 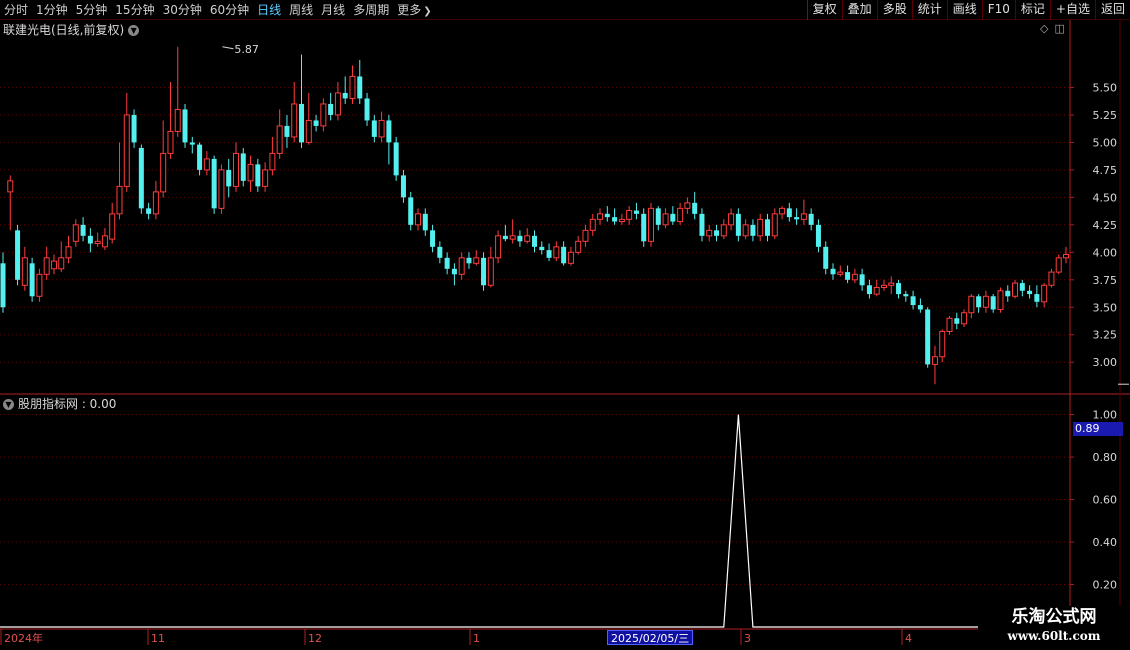 I want to click on stock-title: 联建光电(日线,前复权), so click(x=64, y=30).